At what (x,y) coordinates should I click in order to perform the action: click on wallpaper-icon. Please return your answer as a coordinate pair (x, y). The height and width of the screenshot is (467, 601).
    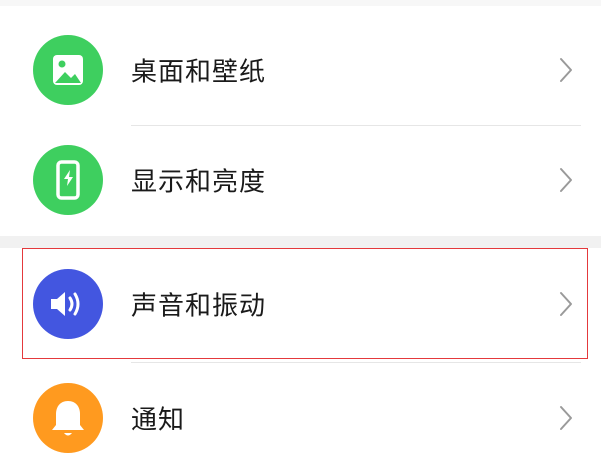
    Looking at the image, I should click on (68, 70).